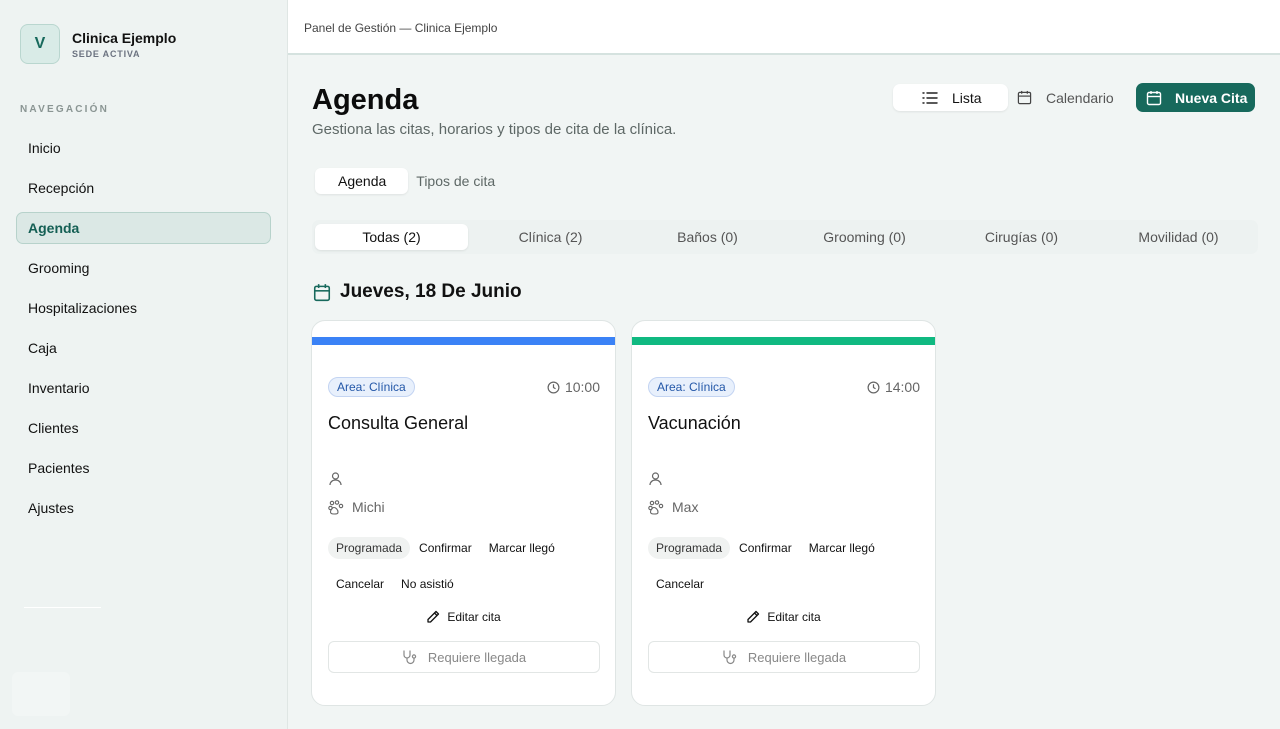 The width and height of the screenshot is (1280, 729). I want to click on brand: V Clinica Ejemplo SEDE ACTIVA, so click(98, 44).